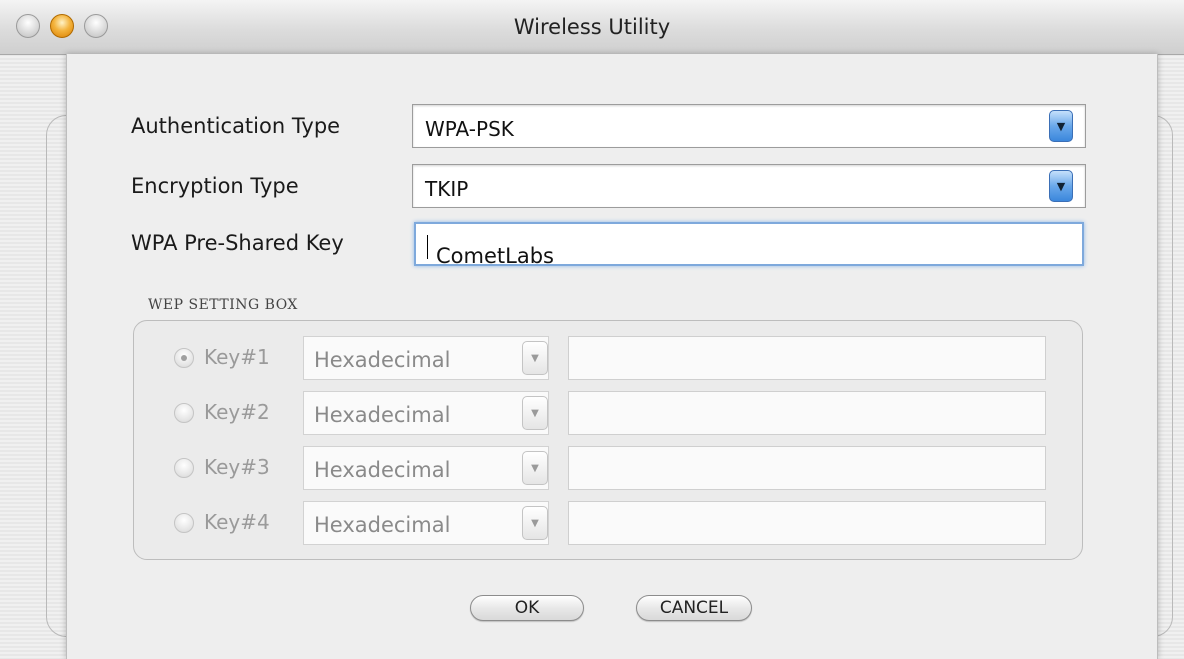  What do you see at coordinates (807, 413) in the screenshot?
I see `key2-value-input` at bounding box center [807, 413].